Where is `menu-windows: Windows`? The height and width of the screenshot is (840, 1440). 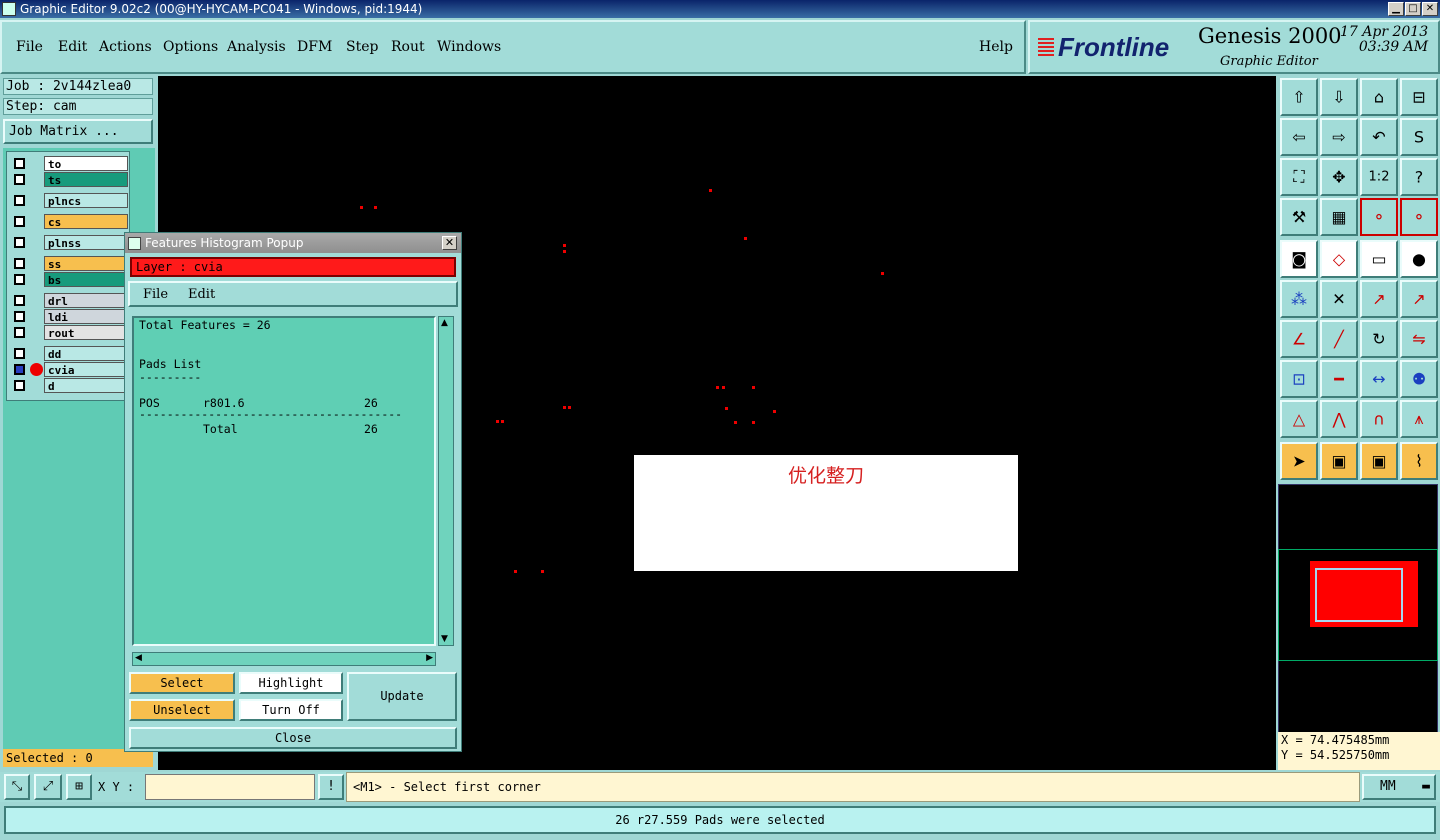 menu-windows: Windows is located at coordinates (469, 47).